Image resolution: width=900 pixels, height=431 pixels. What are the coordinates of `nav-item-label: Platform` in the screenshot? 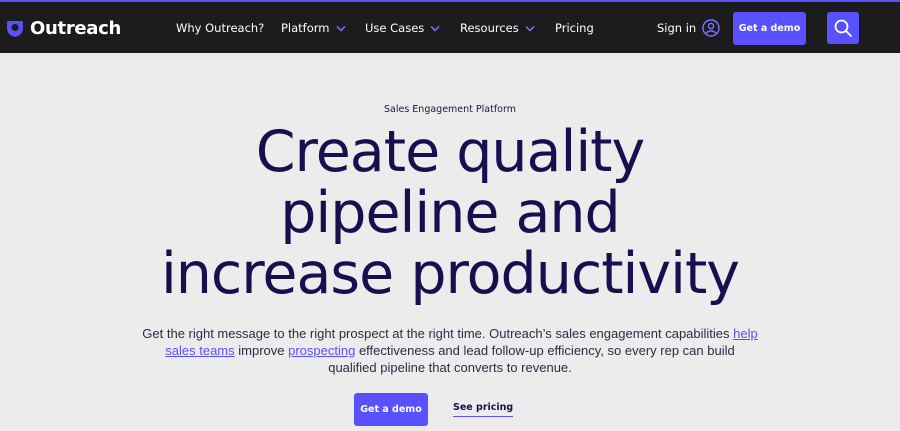 It's located at (305, 28).